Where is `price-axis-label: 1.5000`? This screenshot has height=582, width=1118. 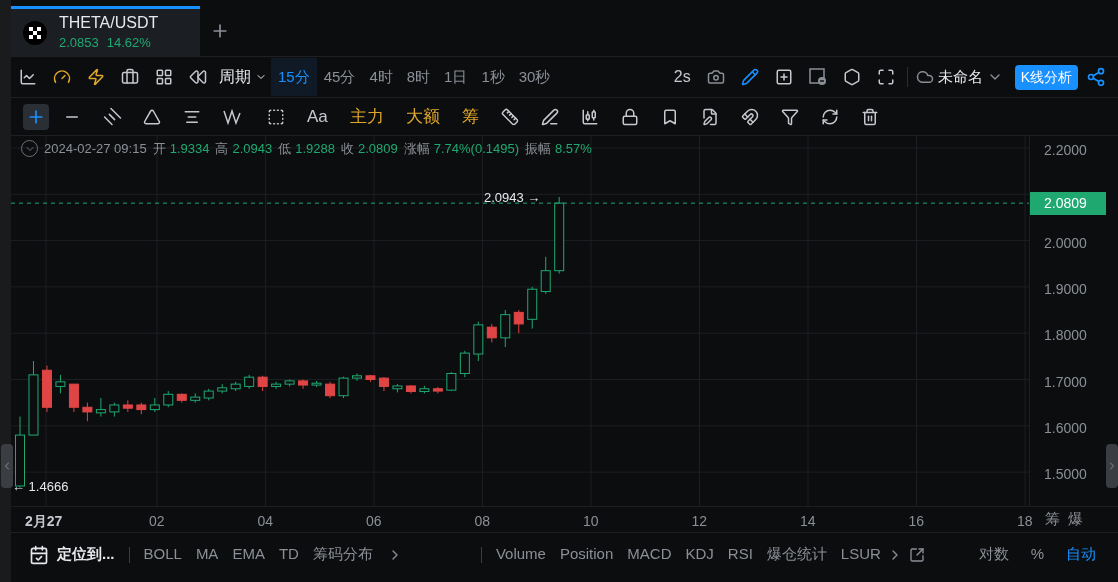
price-axis-label: 1.5000 is located at coordinates (1065, 475).